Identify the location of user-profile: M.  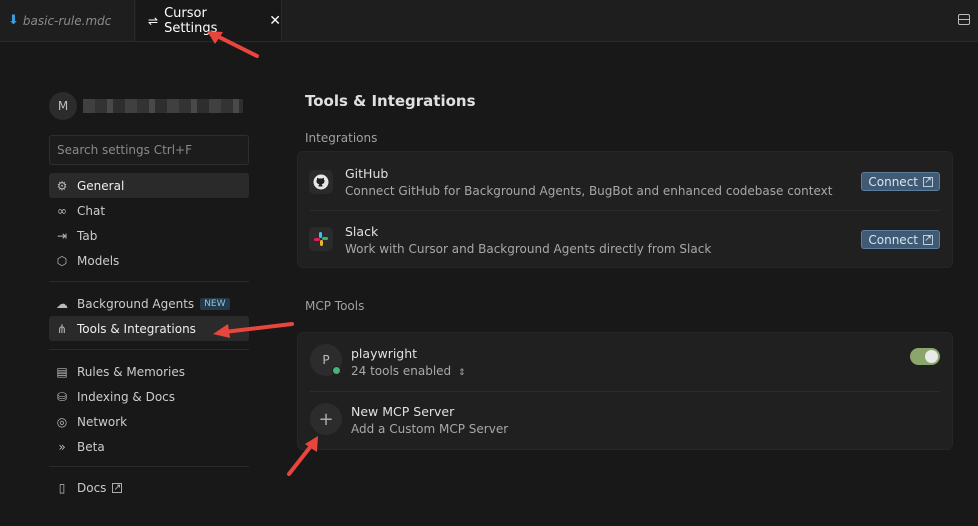
(146, 106).